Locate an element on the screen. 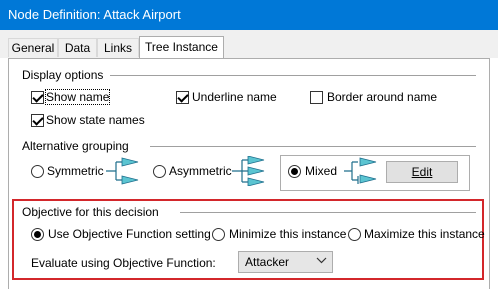  use-objective-function-label: Use Objective Function setting is located at coordinates (129, 234).